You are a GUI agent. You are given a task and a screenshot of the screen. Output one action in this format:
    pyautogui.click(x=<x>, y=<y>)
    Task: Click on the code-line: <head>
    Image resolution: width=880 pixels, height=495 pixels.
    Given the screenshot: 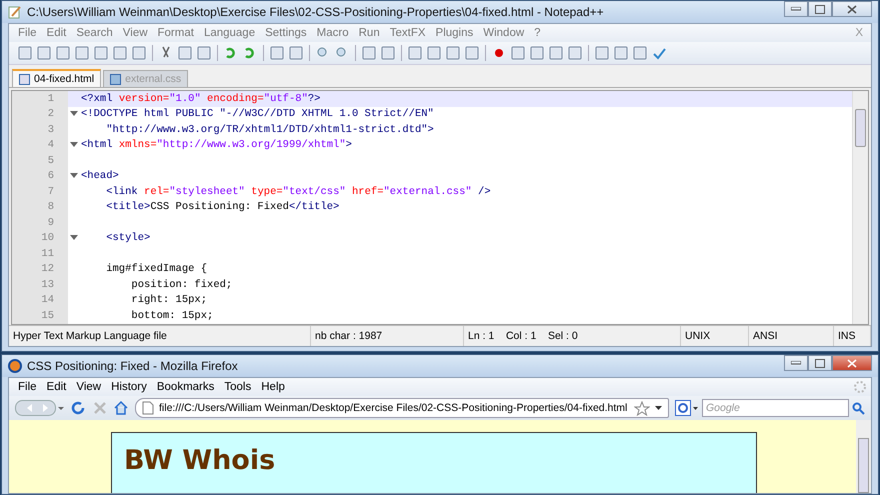 What is the action you would take?
    pyautogui.click(x=99, y=176)
    